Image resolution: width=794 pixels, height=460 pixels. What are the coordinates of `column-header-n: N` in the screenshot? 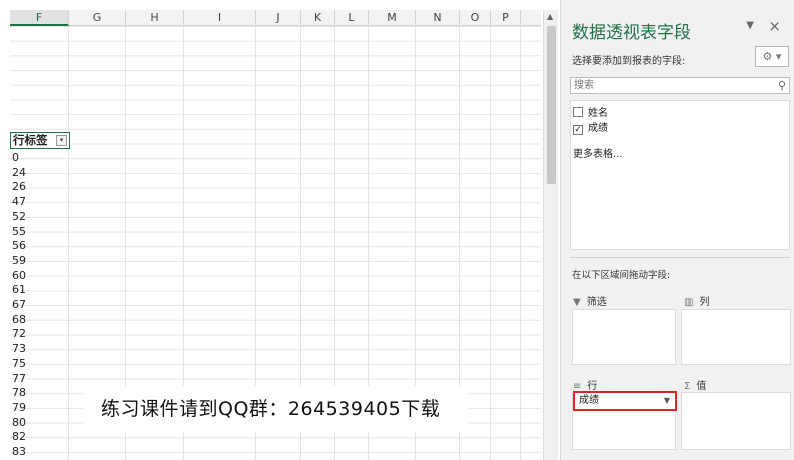 It's located at (438, 18).